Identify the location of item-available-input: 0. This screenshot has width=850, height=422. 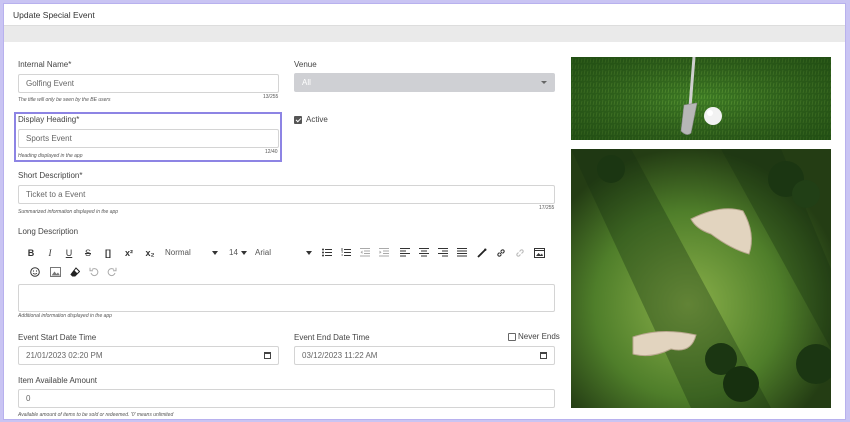
(286, 398).